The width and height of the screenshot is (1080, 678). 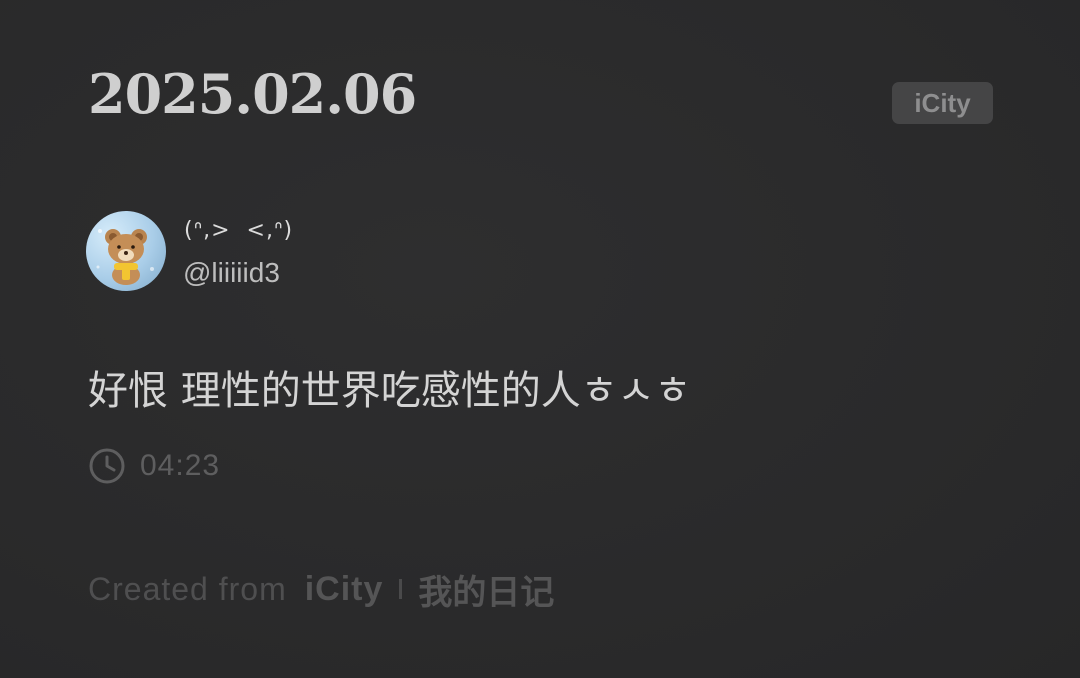 What do you see at coordinates (486, 589) in the screenshot?
I see `footer-diary-name: 我的日记` at bounding box center [486, 589].